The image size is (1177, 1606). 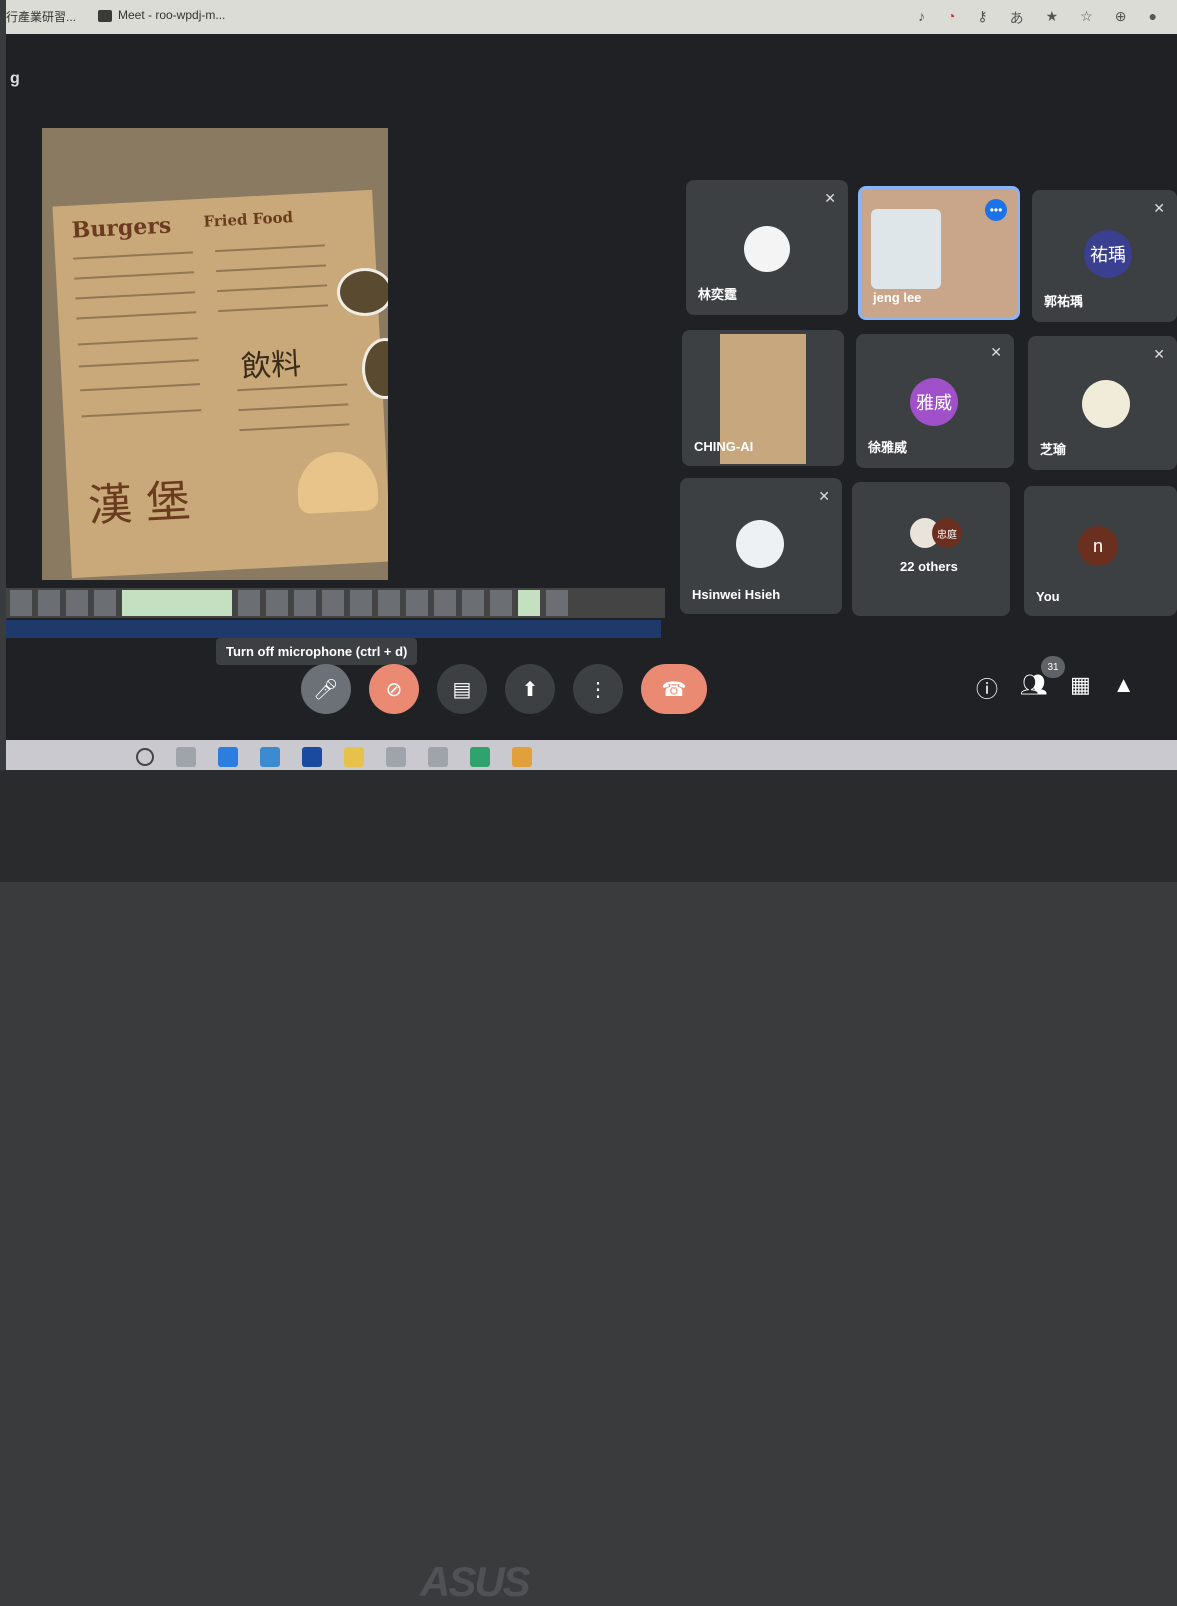 I want to click on camera-button: ⊘, so click(x=394, y=689).